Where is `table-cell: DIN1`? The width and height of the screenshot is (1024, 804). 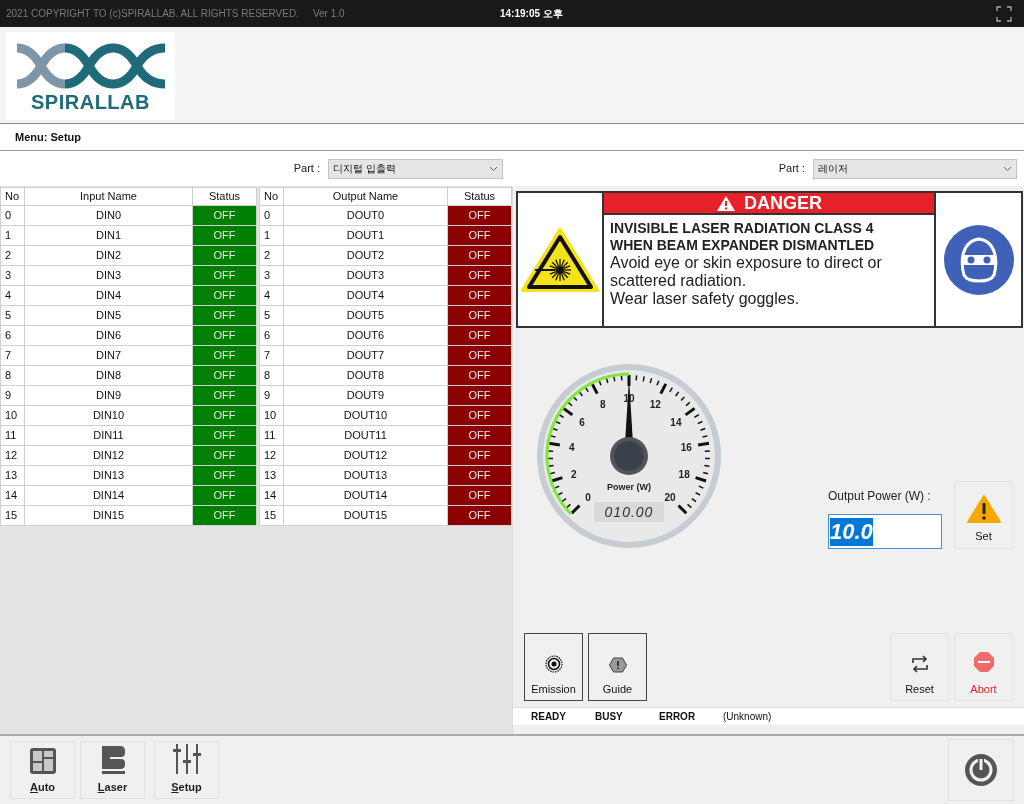 table-cell: DIN1 is located at coordinates (108, 235).